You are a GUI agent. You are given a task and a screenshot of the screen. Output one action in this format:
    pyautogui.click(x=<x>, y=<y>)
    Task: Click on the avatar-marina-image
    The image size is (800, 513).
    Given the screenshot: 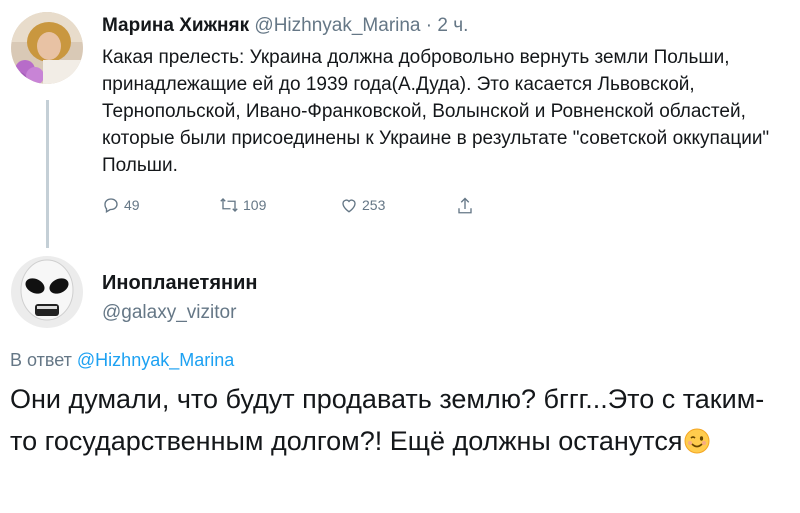 What is the action you would take?
    pyautogui.click(x=47, y=48)
    